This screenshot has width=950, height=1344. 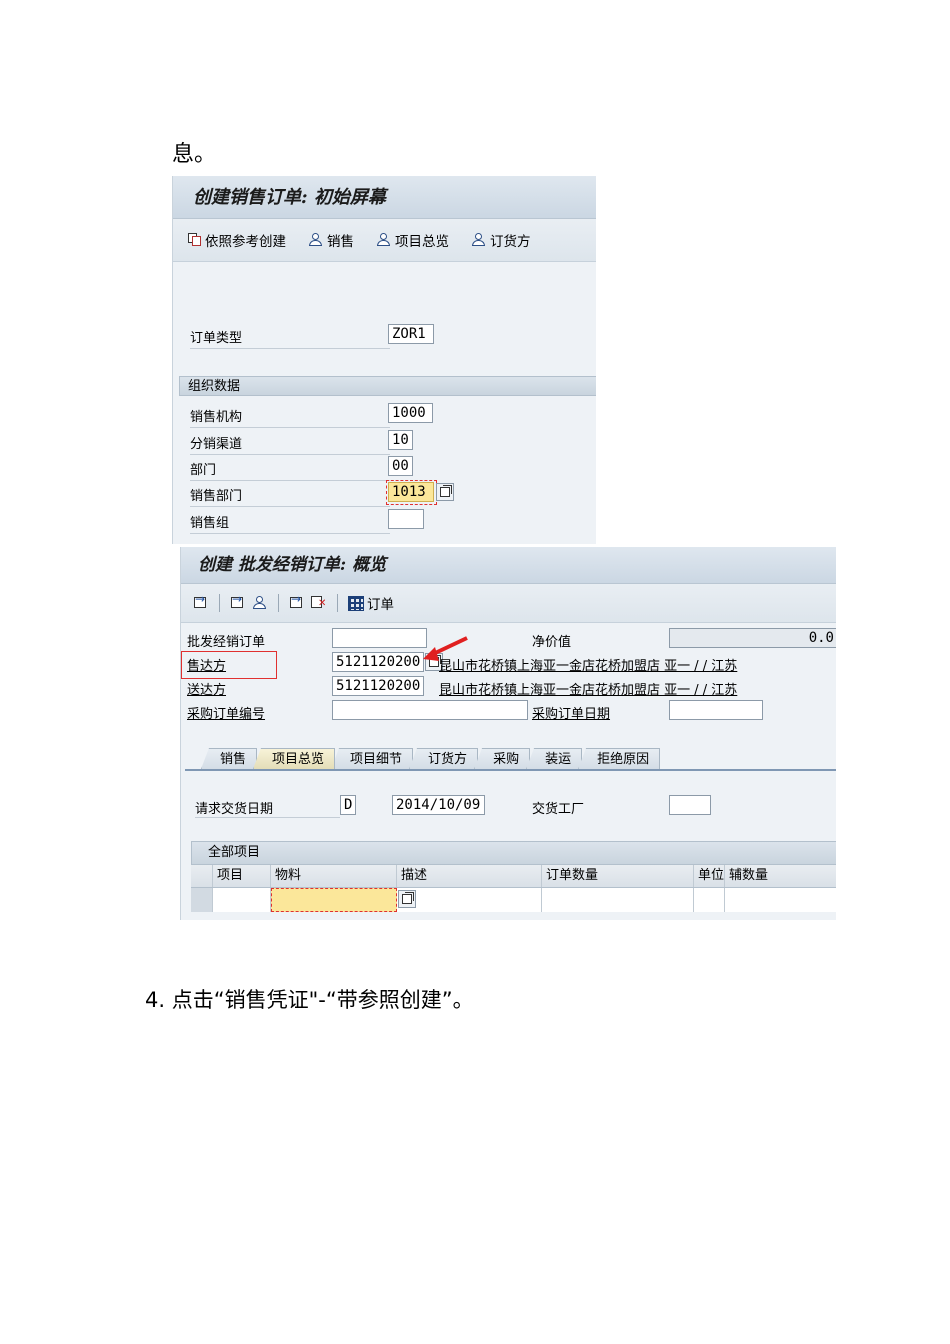 I want to click on tab-shipping: 装运, so click(x=554, y=758).